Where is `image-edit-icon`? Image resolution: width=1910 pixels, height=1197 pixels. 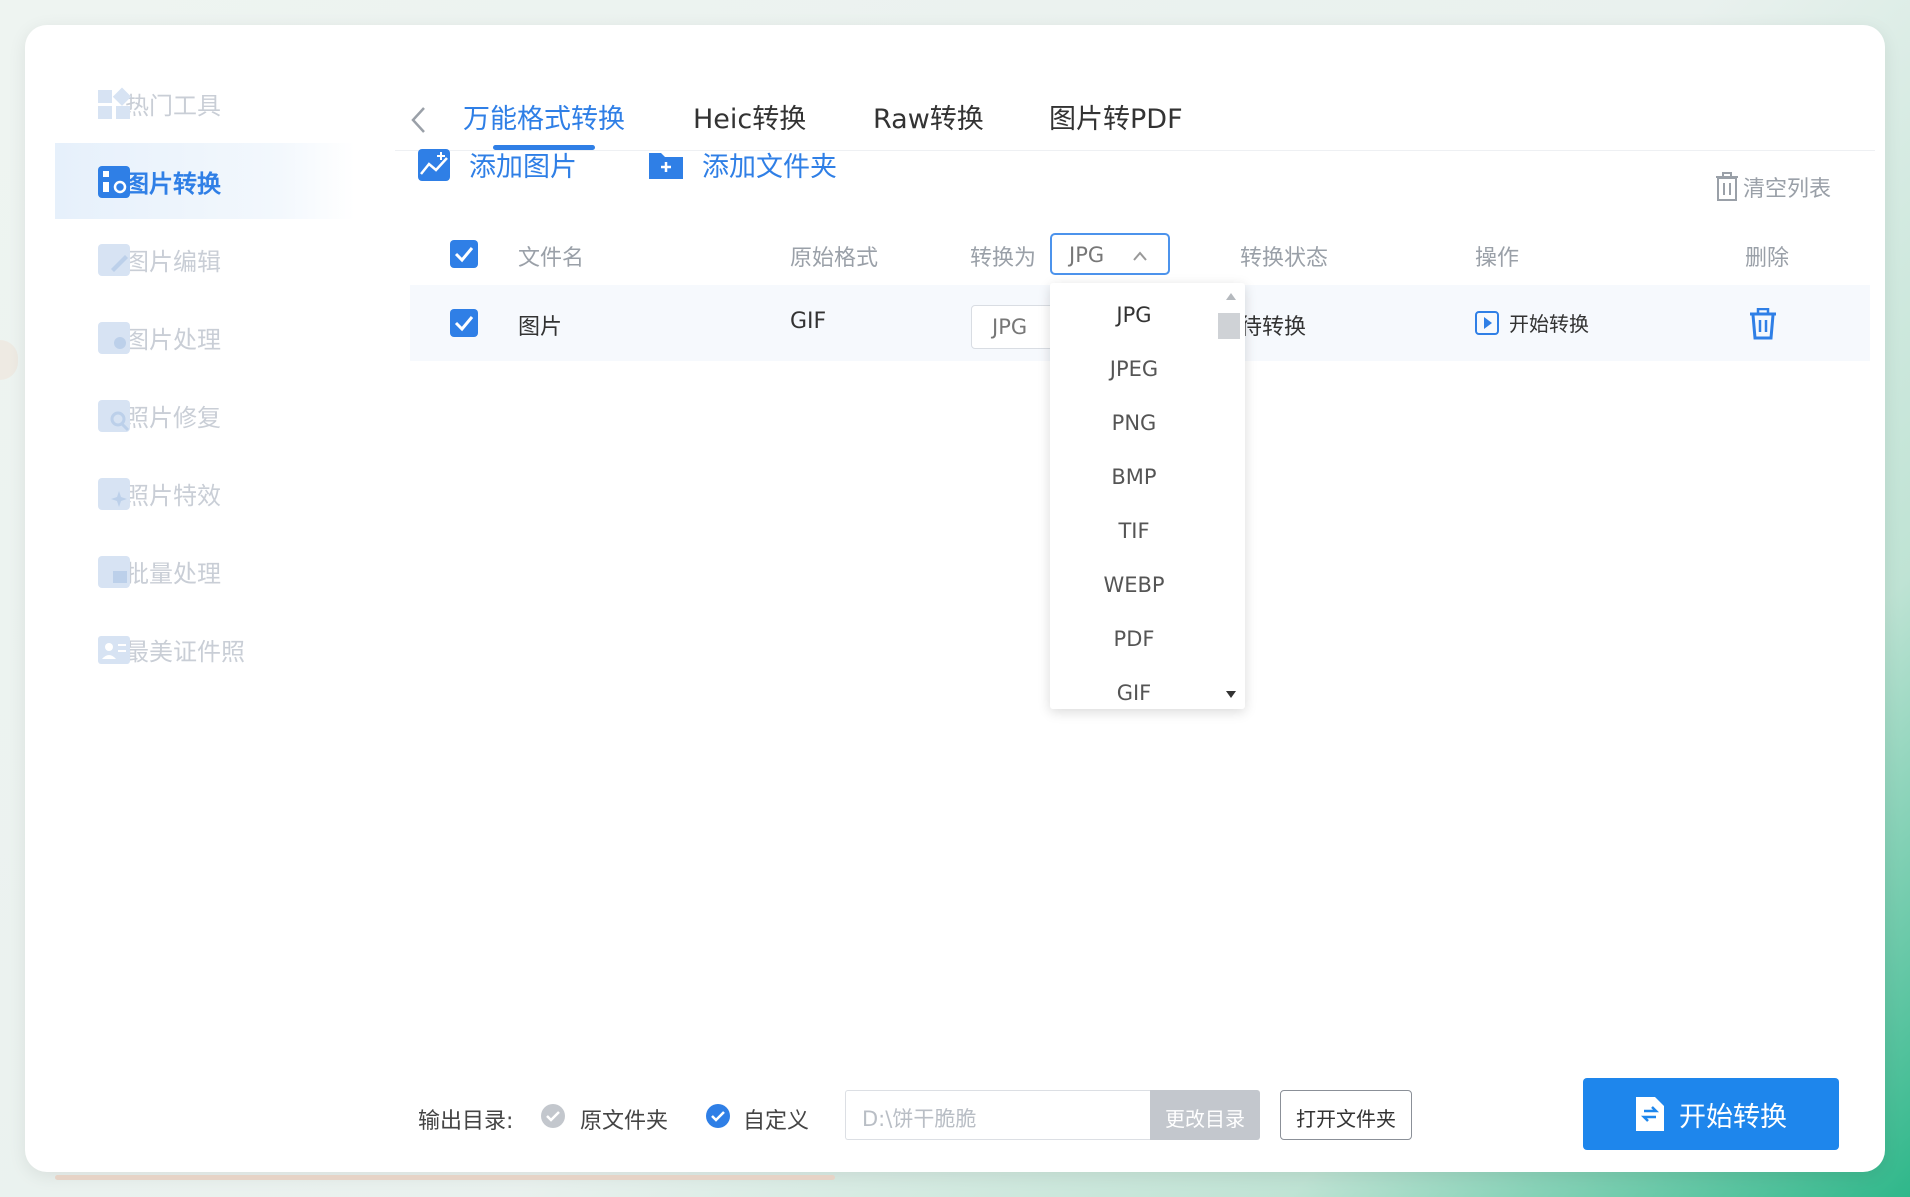 image-edit-icon is located at coordinates (114, 260).